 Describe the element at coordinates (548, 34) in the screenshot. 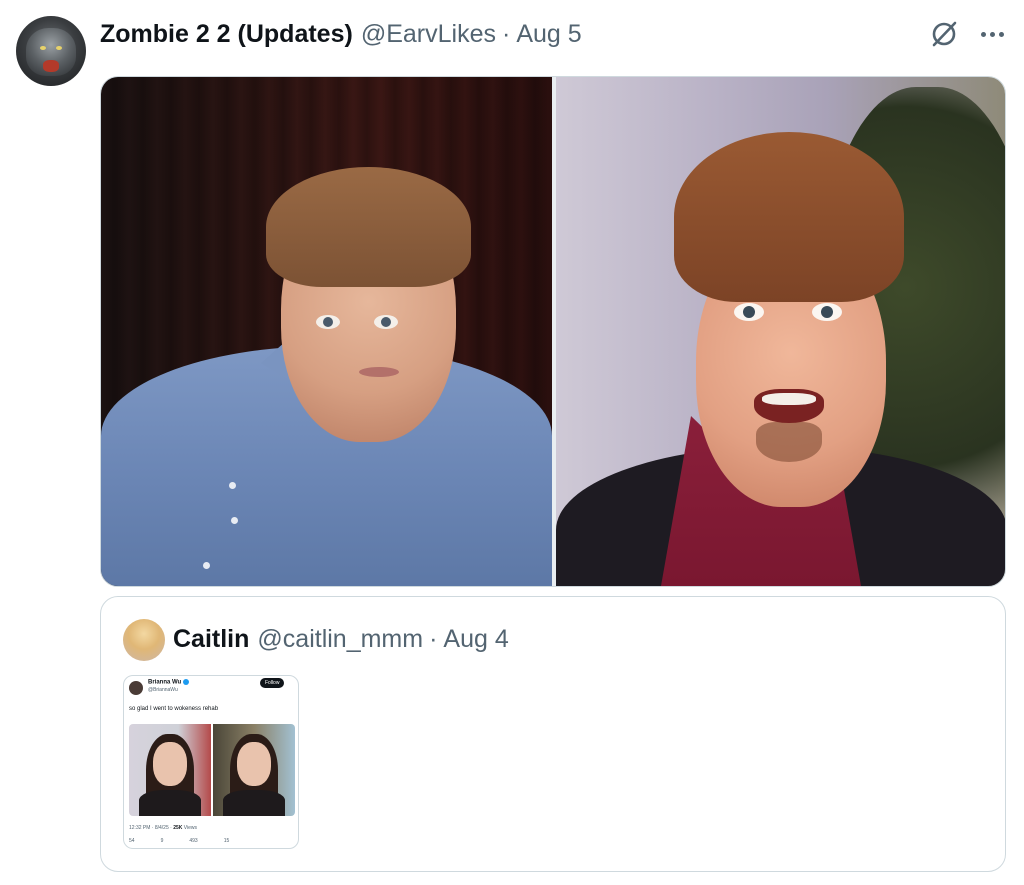

I see `post-date: Aug 5` at that location.